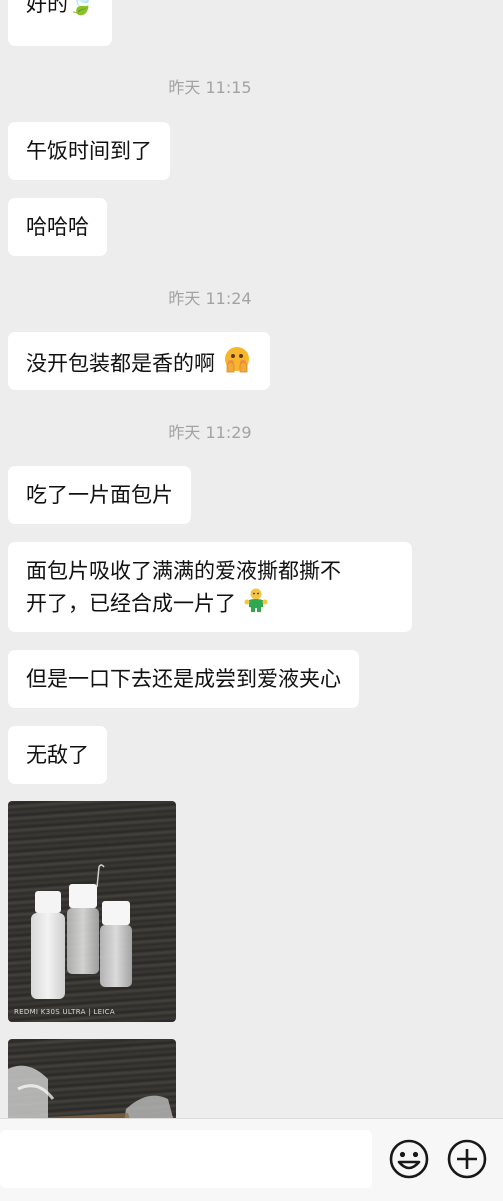 Image resolution: width=503 pixels, height=1201 pixels. What do you see at coordinates (81, 931) in the screenshot?
I see `bottles-photo` at bounding box center [81, 931].